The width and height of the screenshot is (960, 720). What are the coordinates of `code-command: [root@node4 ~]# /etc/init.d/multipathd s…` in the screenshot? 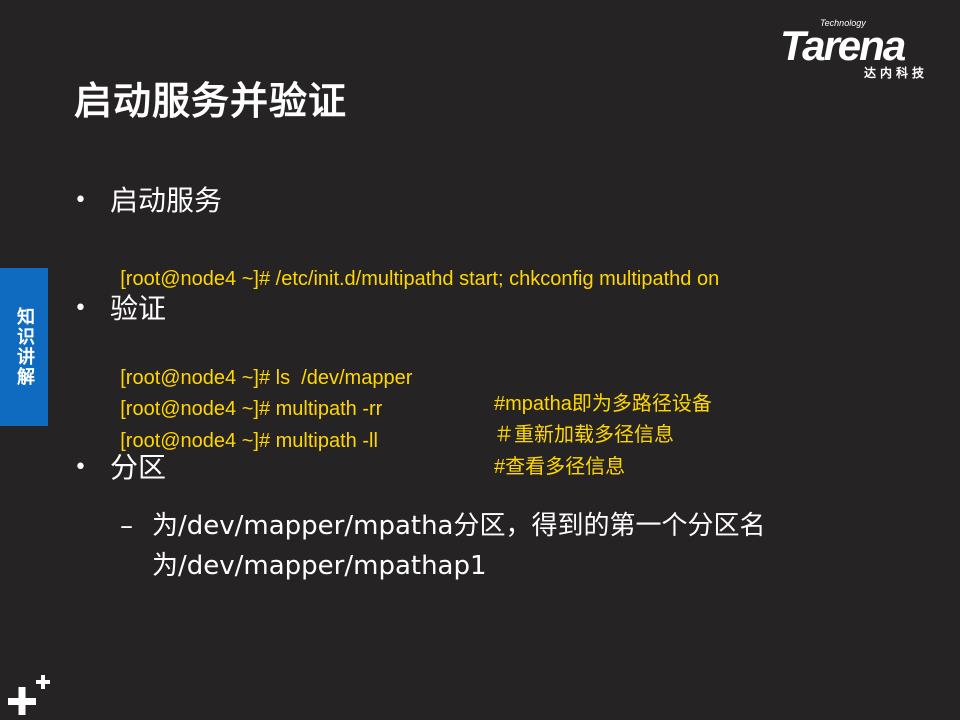 It's located at (420, 279).